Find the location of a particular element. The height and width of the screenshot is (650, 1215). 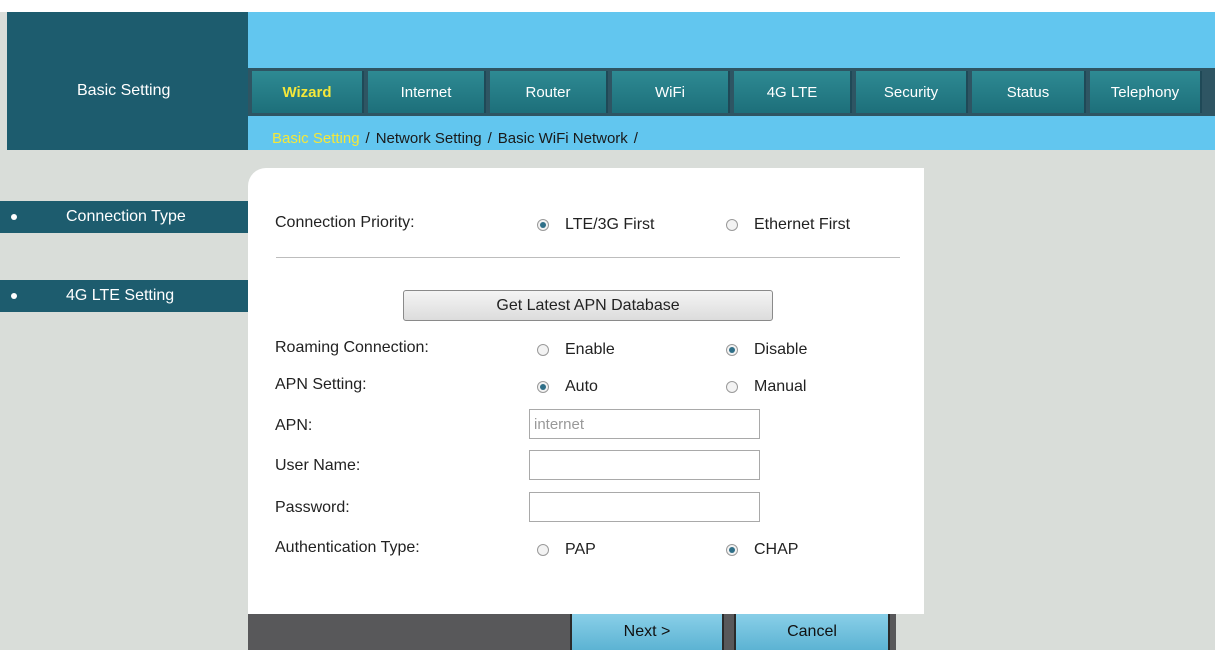

radio-label: Disable is located at coordinates (781, 349).